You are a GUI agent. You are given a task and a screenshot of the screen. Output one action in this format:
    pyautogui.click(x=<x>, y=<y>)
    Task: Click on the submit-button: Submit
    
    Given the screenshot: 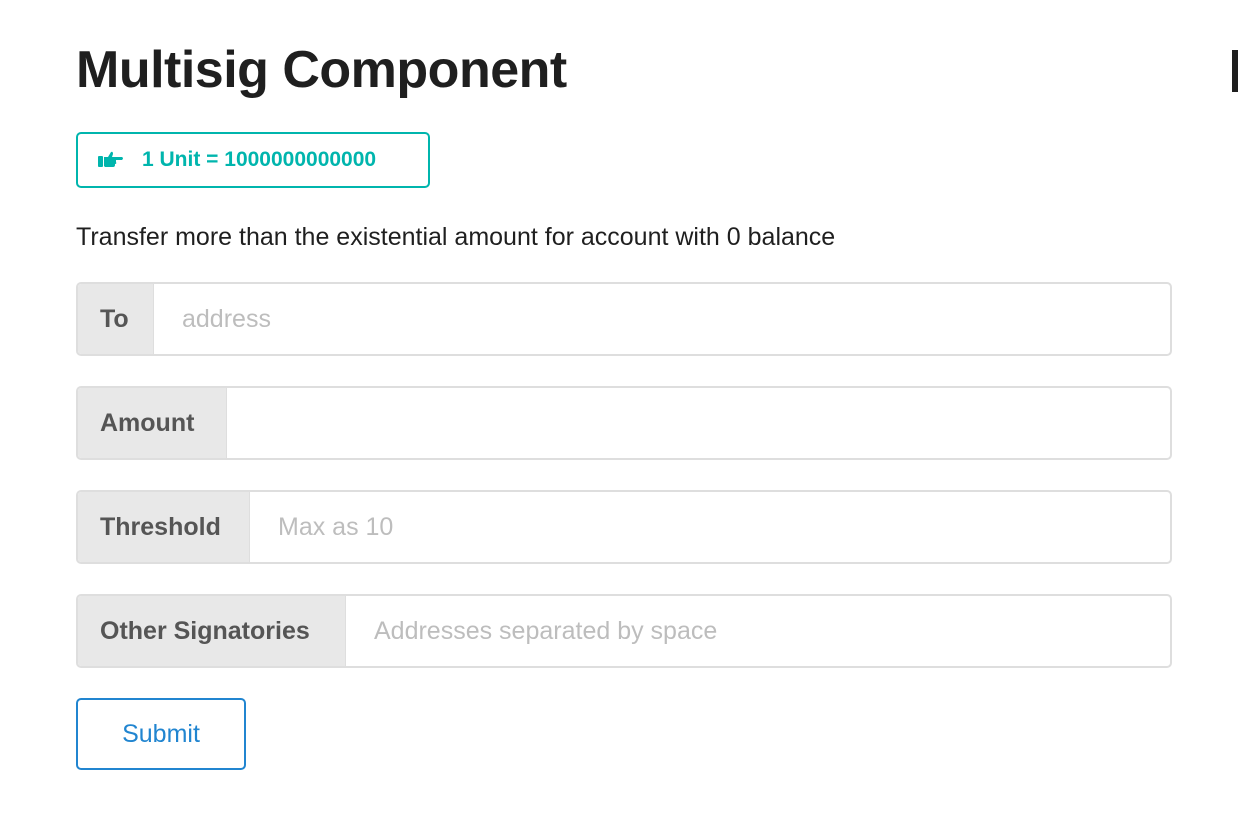 What is the action you would take?
    pyautogui.click(x=161, y=734)
    